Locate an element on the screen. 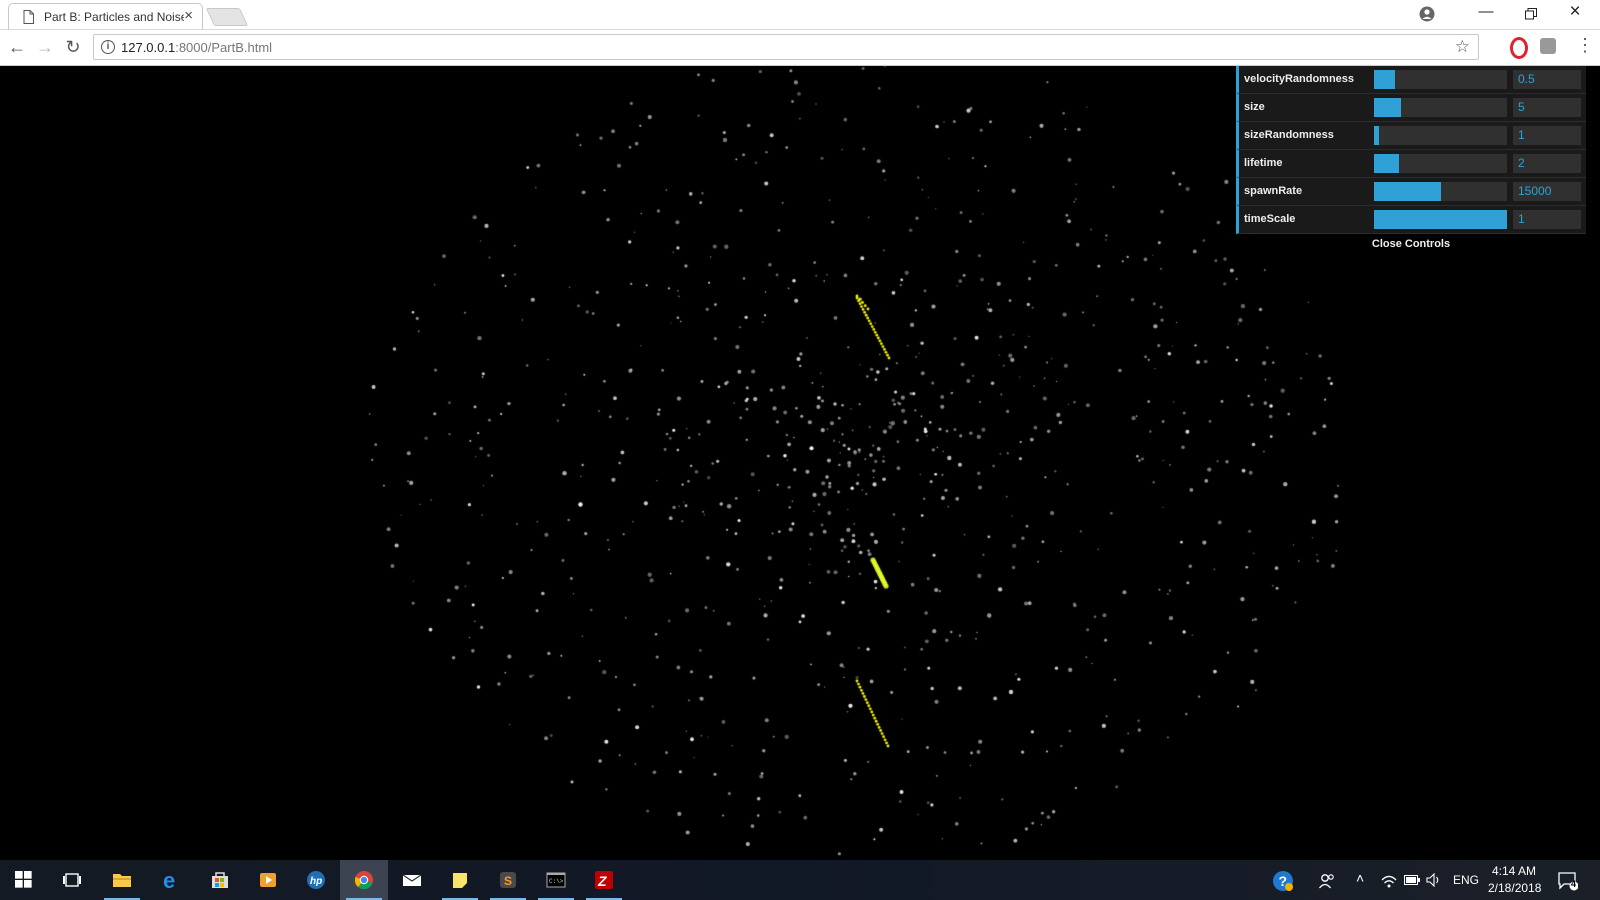 The height and width of the screenshot is (900, 1600). help-icon: ? is located at coordinates (1283, 881).